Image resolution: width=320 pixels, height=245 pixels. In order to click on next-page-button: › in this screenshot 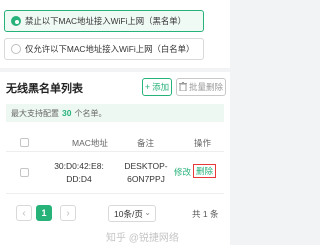, I will do `click(68, 213)`.